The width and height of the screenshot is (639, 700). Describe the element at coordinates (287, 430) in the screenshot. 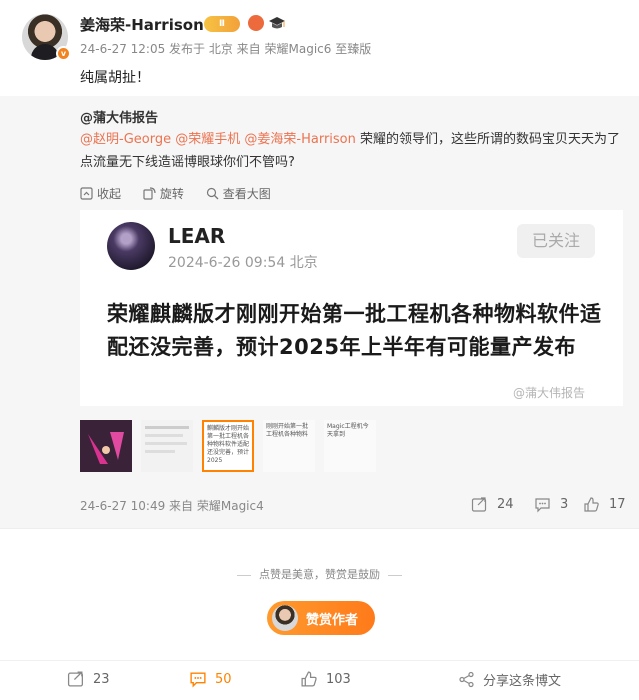

I see `thumbnail-text: 刚刚开始第一批工程机各种物料` at that location.